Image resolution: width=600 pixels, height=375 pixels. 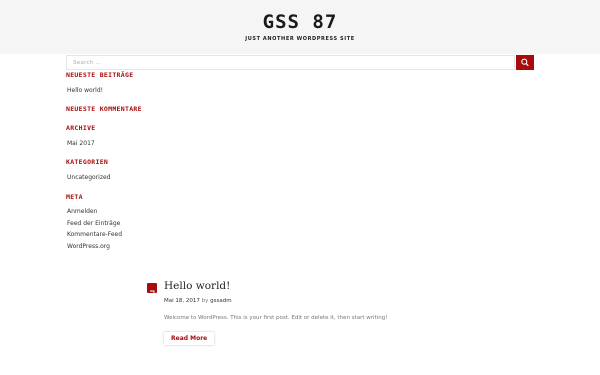 What do you see at coordinates (220, 301) in the screenshot?
I see `post-author: gssadm` at bounding box center [220, 301].